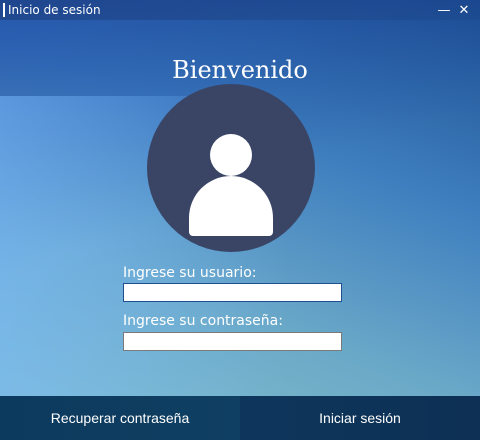  I want to click on title-wrap: Inicio de sesión, so click(50, 10).